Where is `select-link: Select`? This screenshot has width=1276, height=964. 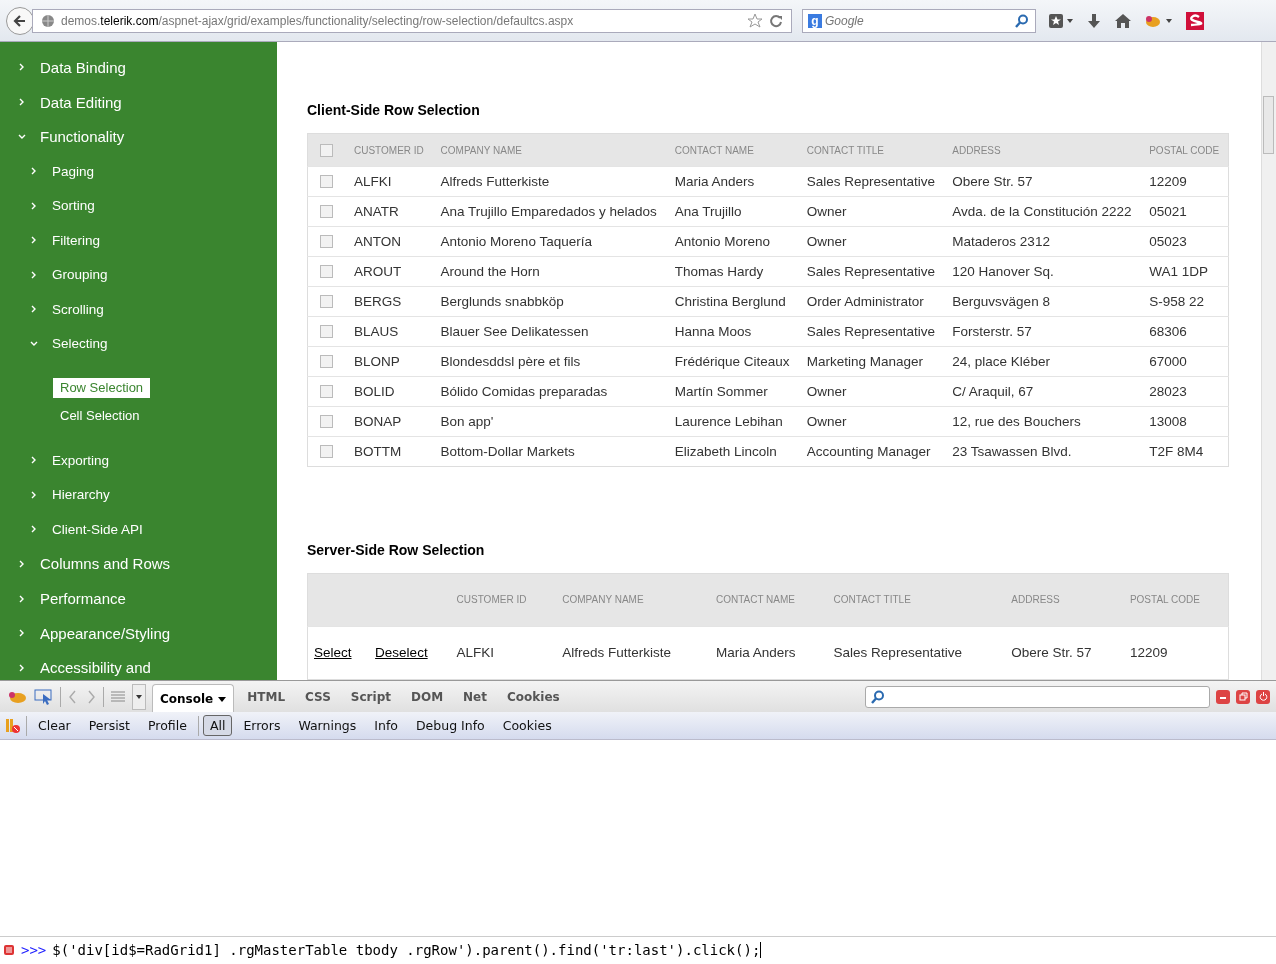
select-link: Select is located at coordinates (333, 652).